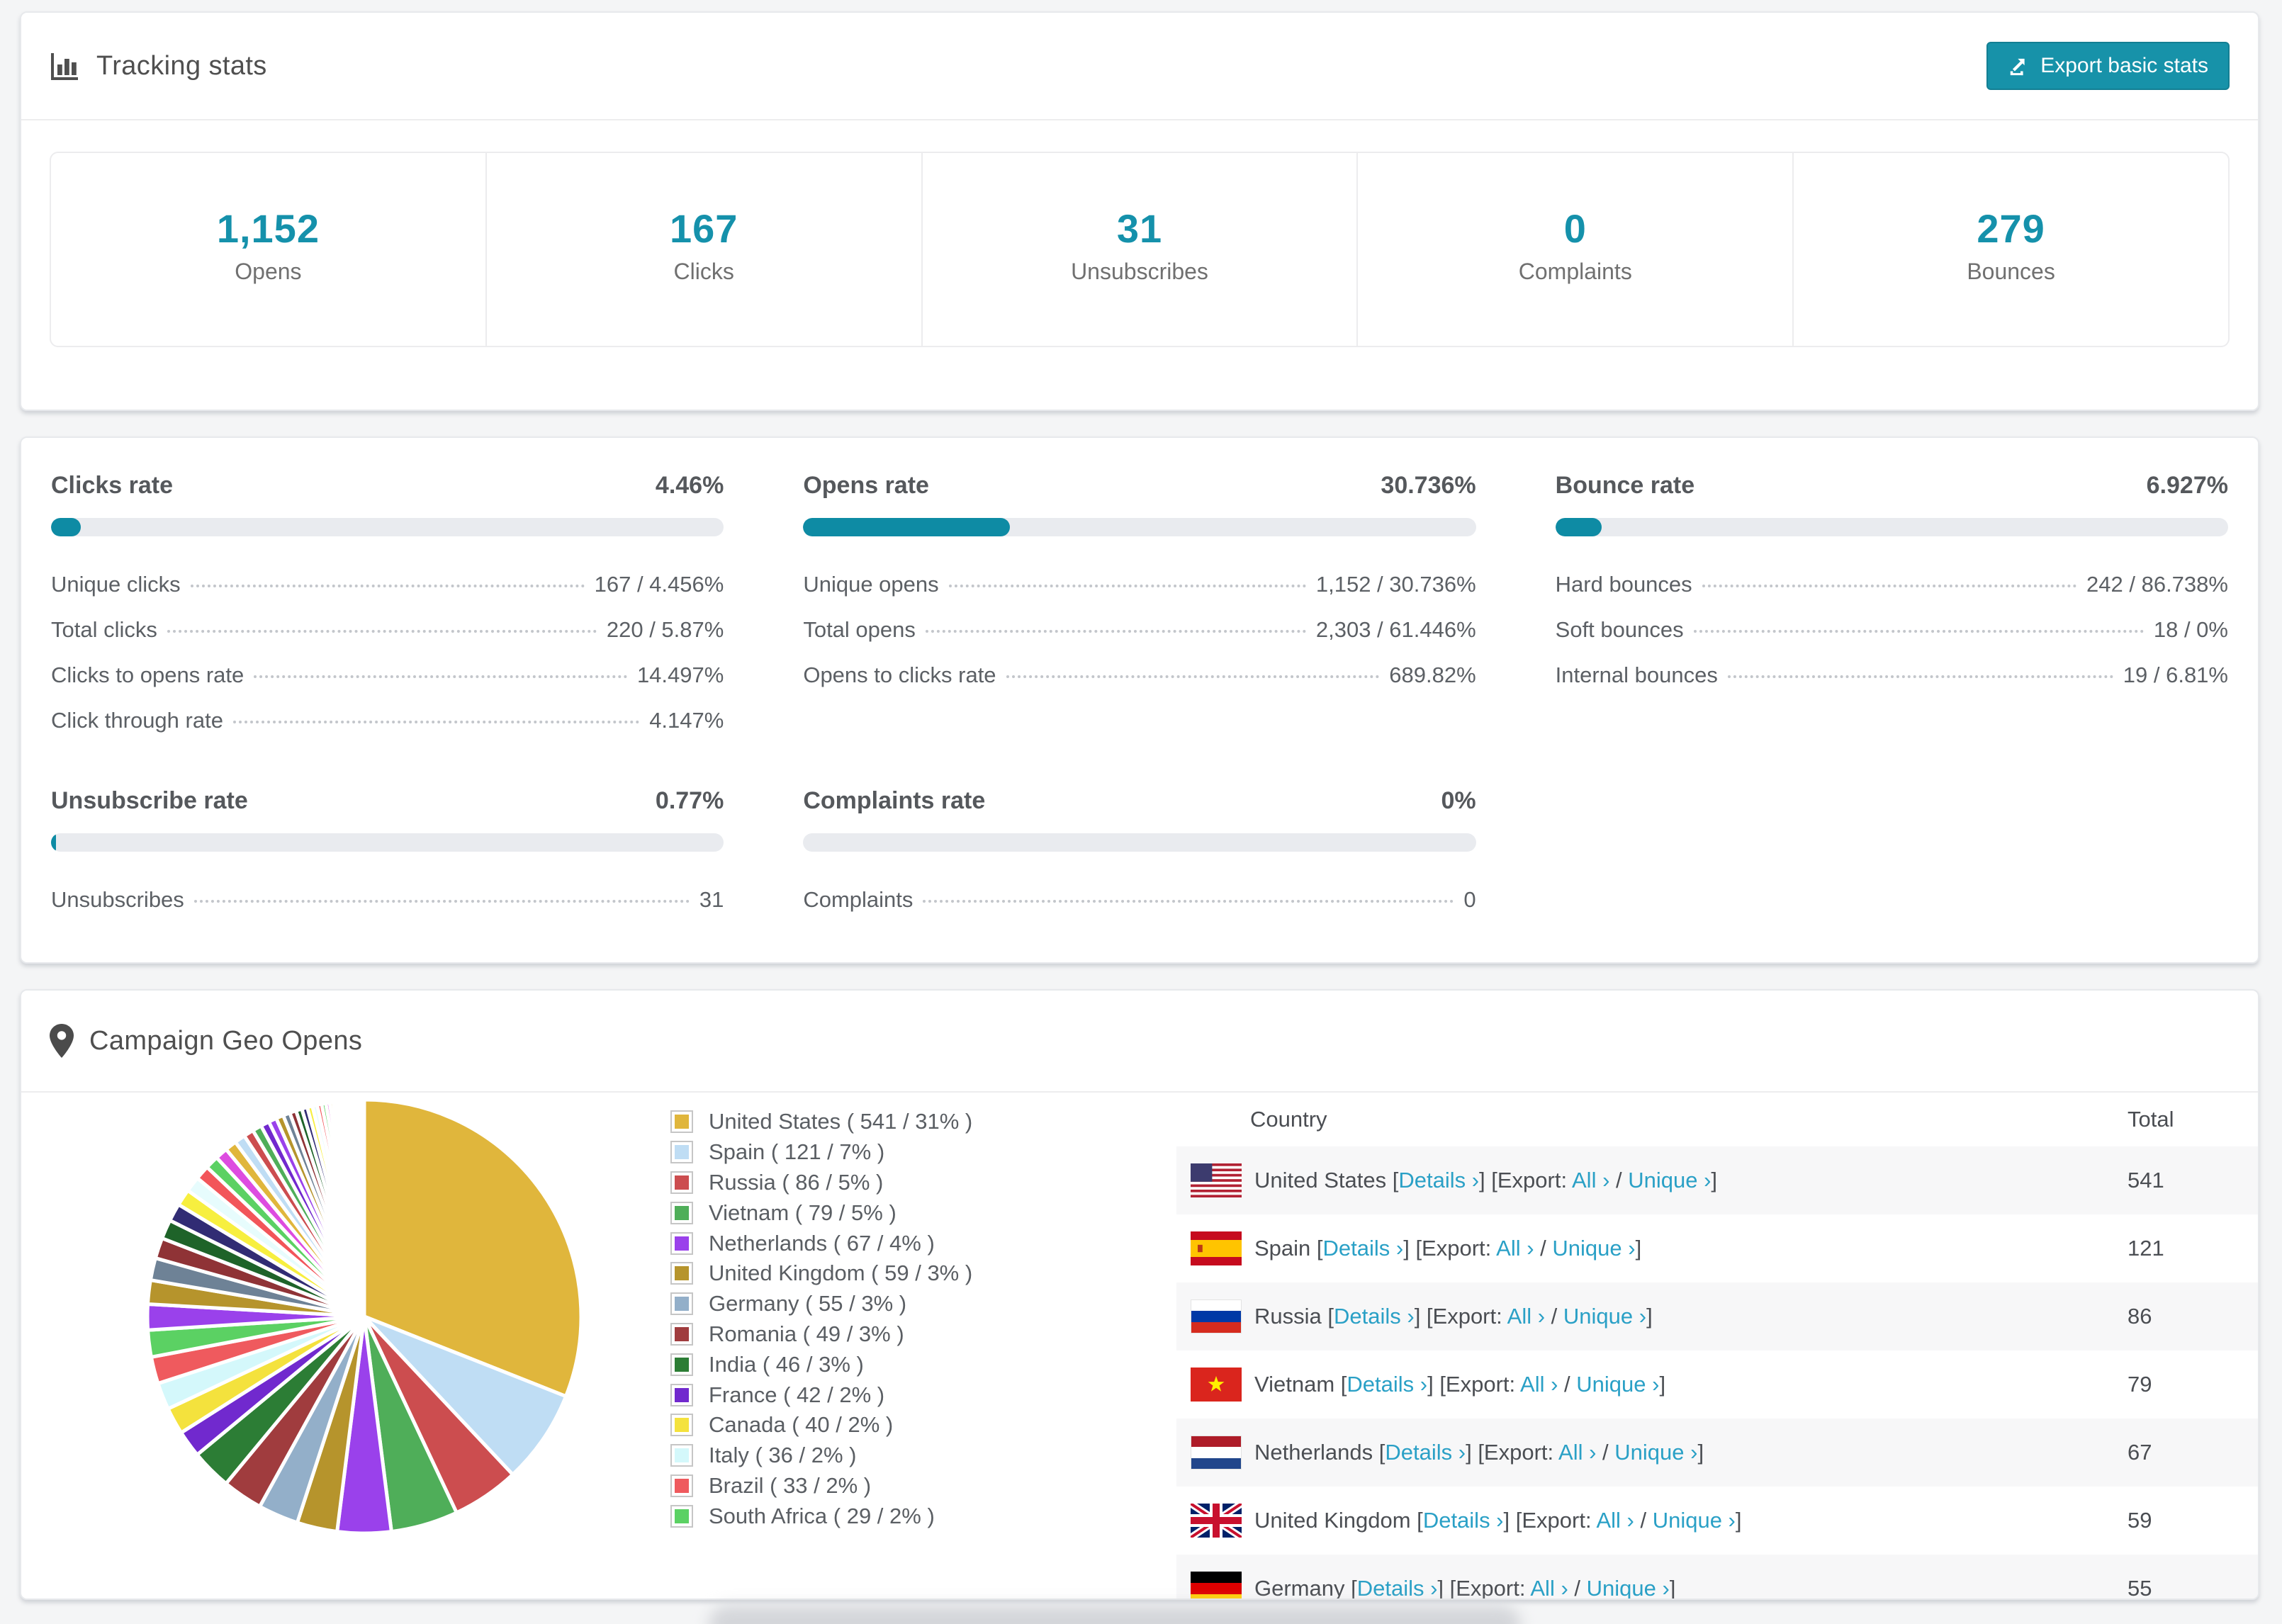 The height and width of the screenshot is (1624, 2282). What do you see at coordinates (665, 629) in the screenshot?
I see `rate-row-value: 220 / 5.87%` at bounding box center [665, 629].